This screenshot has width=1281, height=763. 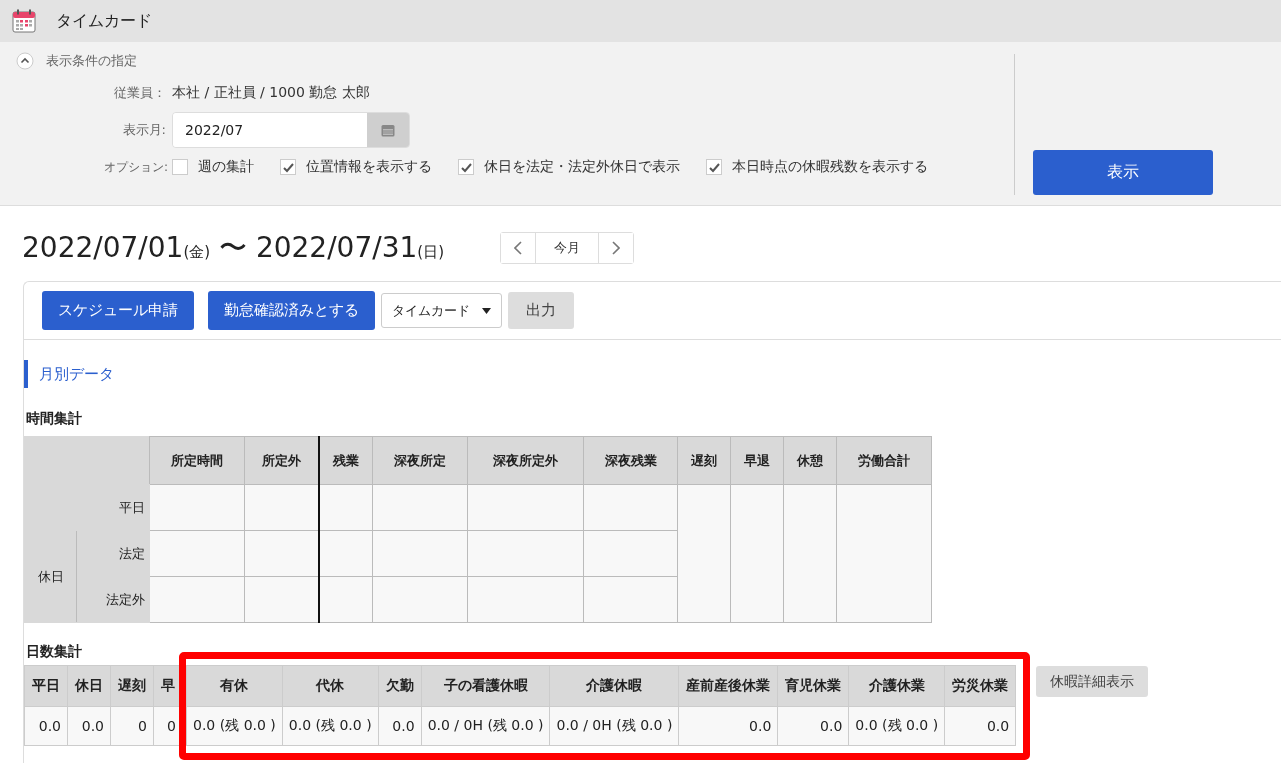 I want to click on chevron-left-icon, so click(x=518, y=248).